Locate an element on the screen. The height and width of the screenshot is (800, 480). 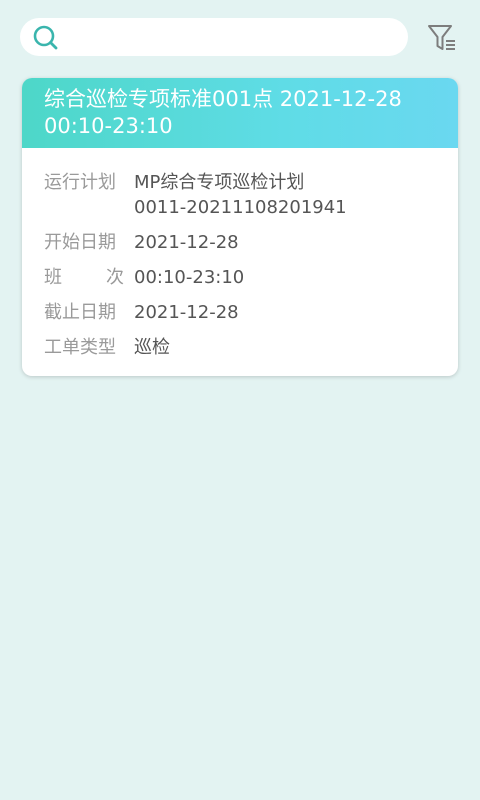
card-title-line1: 综合巡检专项标准001点 2021-12-28 is located at coordinates (223, 99).